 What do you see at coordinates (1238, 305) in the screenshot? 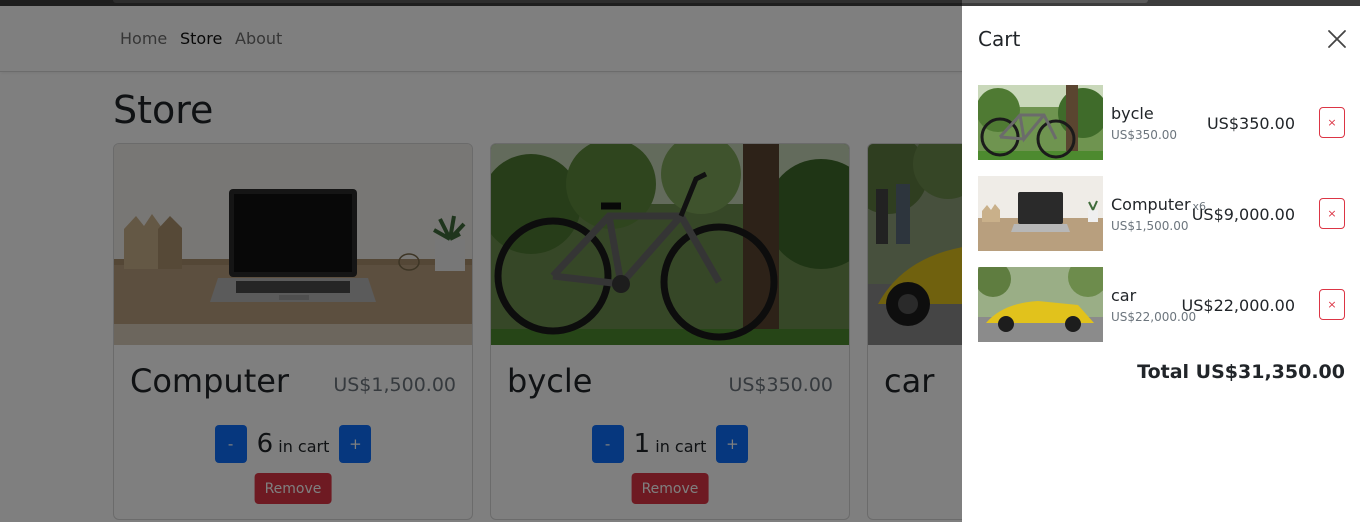
I see `cart-item-line-total: US$22,000.00` at bounding box center [1238, 305].